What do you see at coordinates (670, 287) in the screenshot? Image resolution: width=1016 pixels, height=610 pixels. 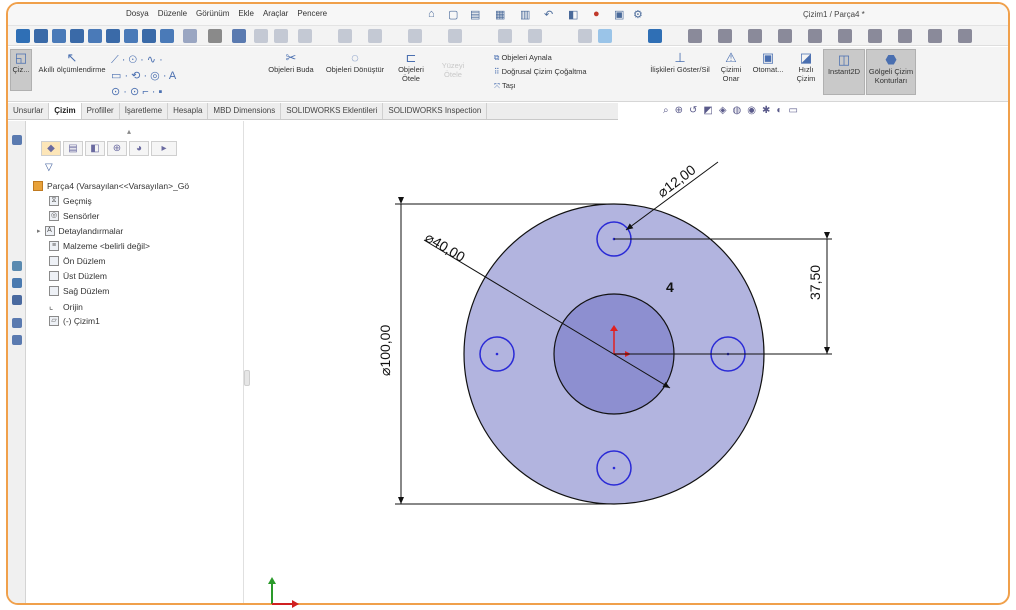 I see `pattern-instance-count: 4` at bounding box center [670, 287].